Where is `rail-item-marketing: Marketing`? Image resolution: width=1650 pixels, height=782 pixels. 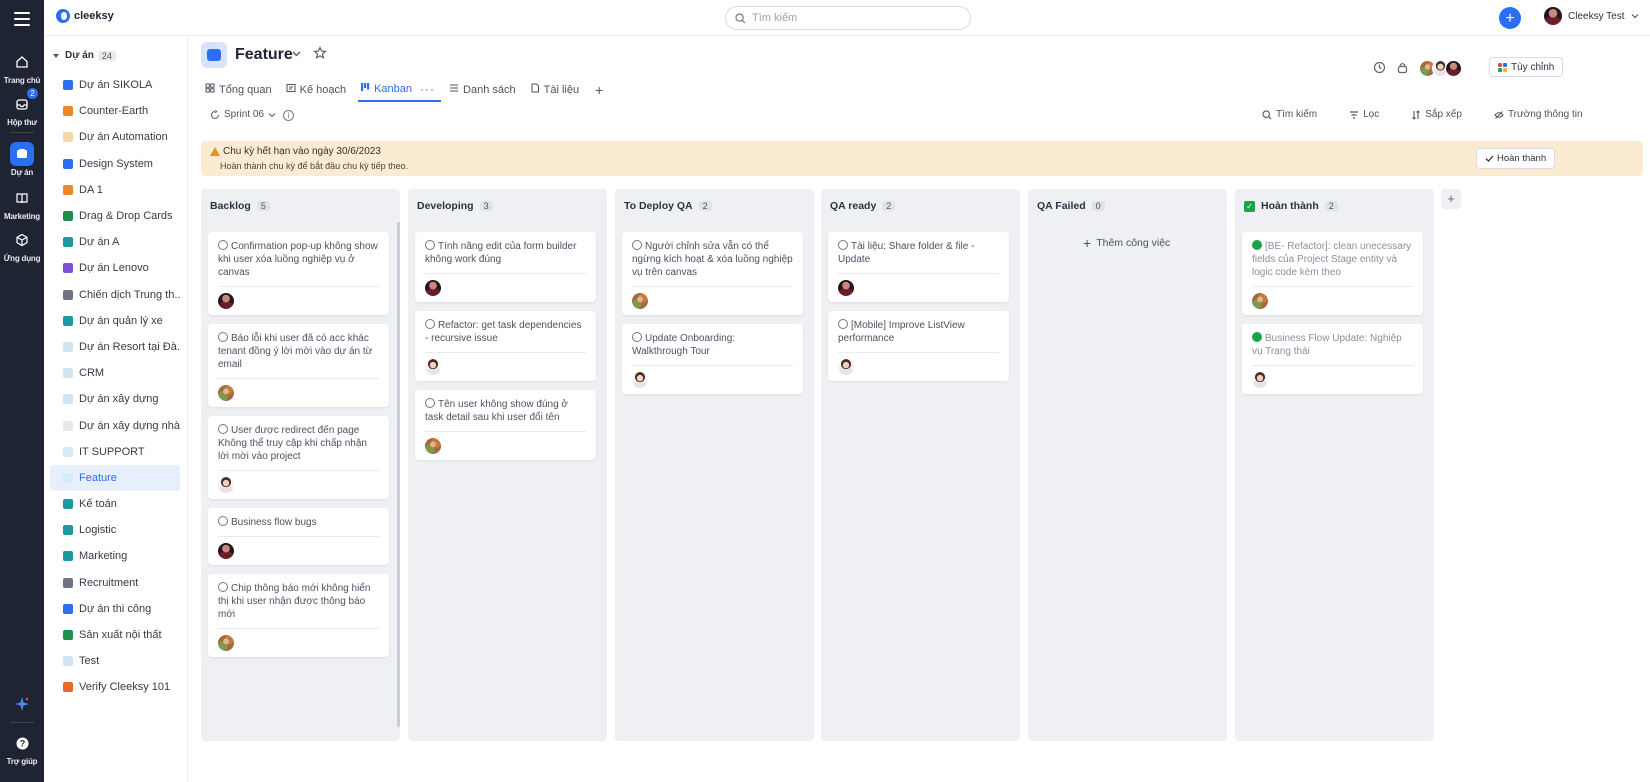
rail-item-marketing: Marketing is located at coordinates (22, 203).